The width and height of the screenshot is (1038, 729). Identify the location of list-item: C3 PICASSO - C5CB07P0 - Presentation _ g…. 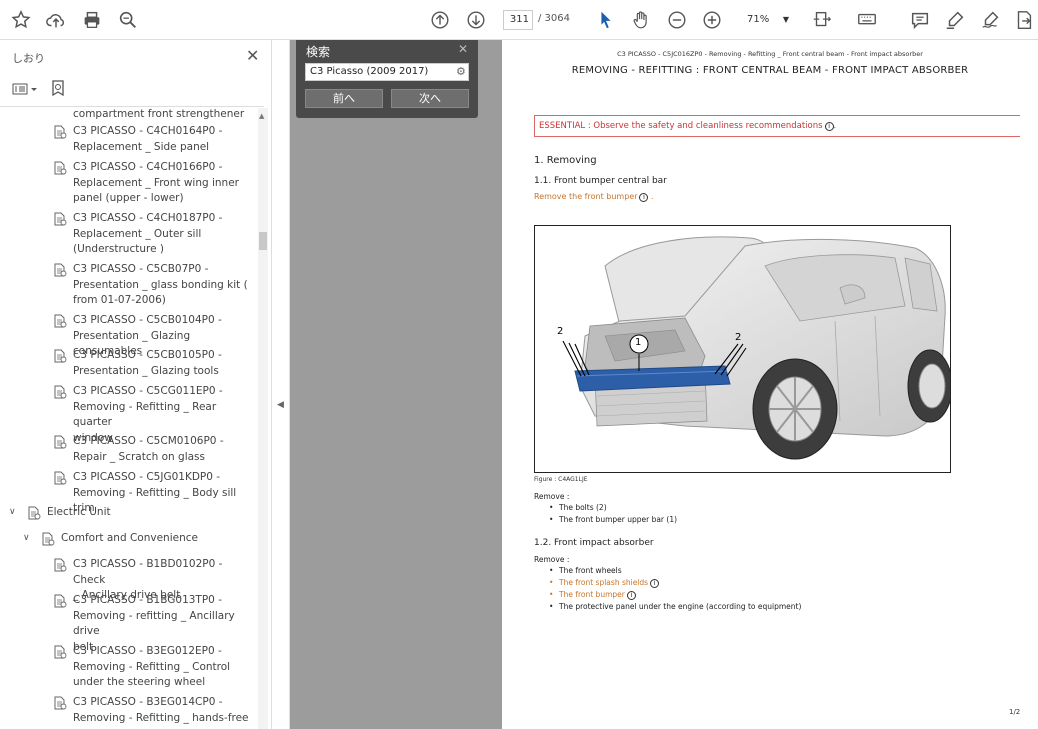
(151, 285).